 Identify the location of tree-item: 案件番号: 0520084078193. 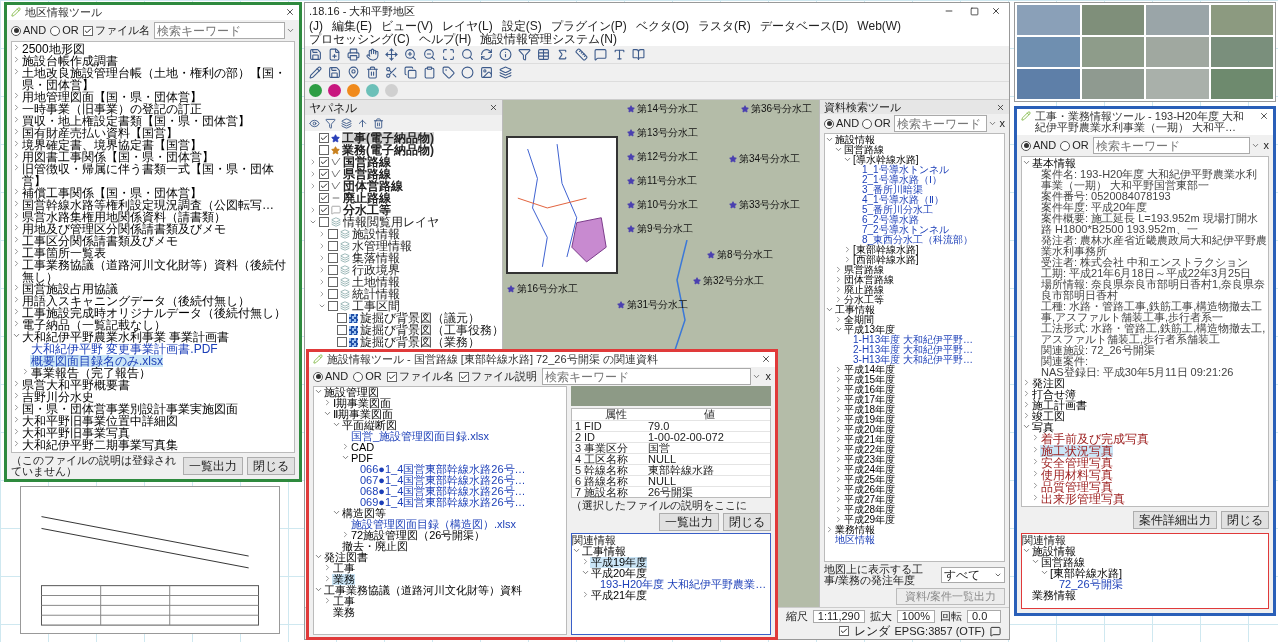
(1105, 196).